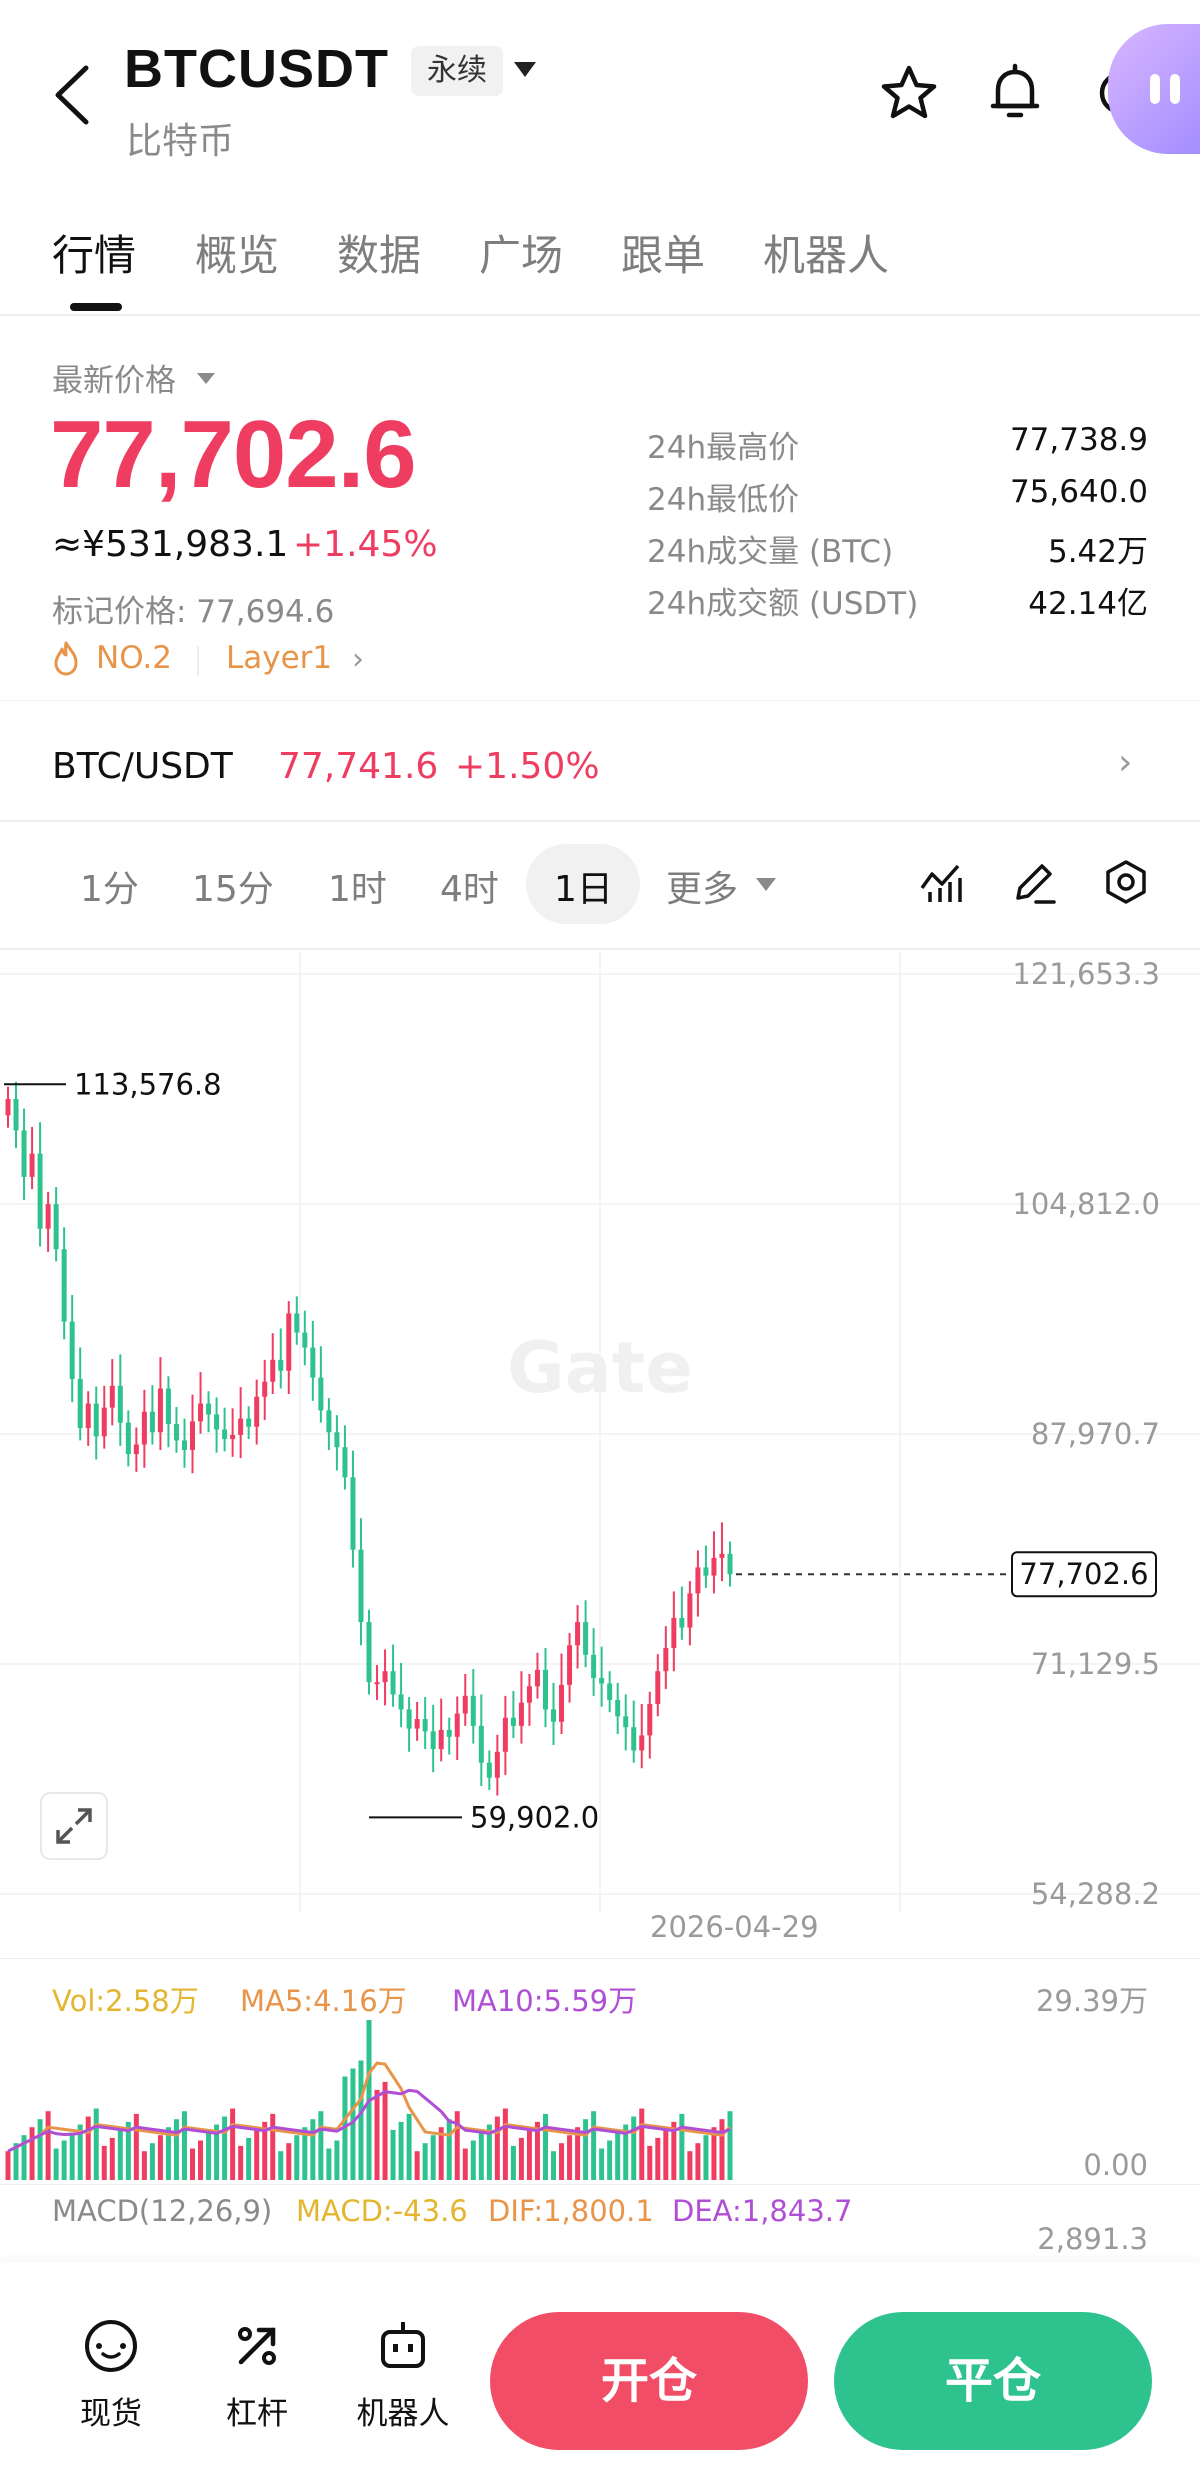  I want to click on spot-change: +1.50%, so click(527, 766).